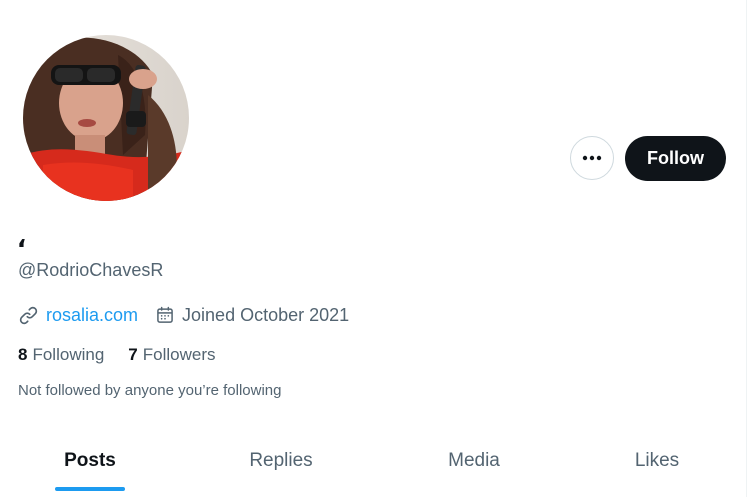 The image size is (754, 497). What do you see at coordinates (22, 239) in the screenshot?
I see `profile-display-name: ،` at bounding box center [22, 239].